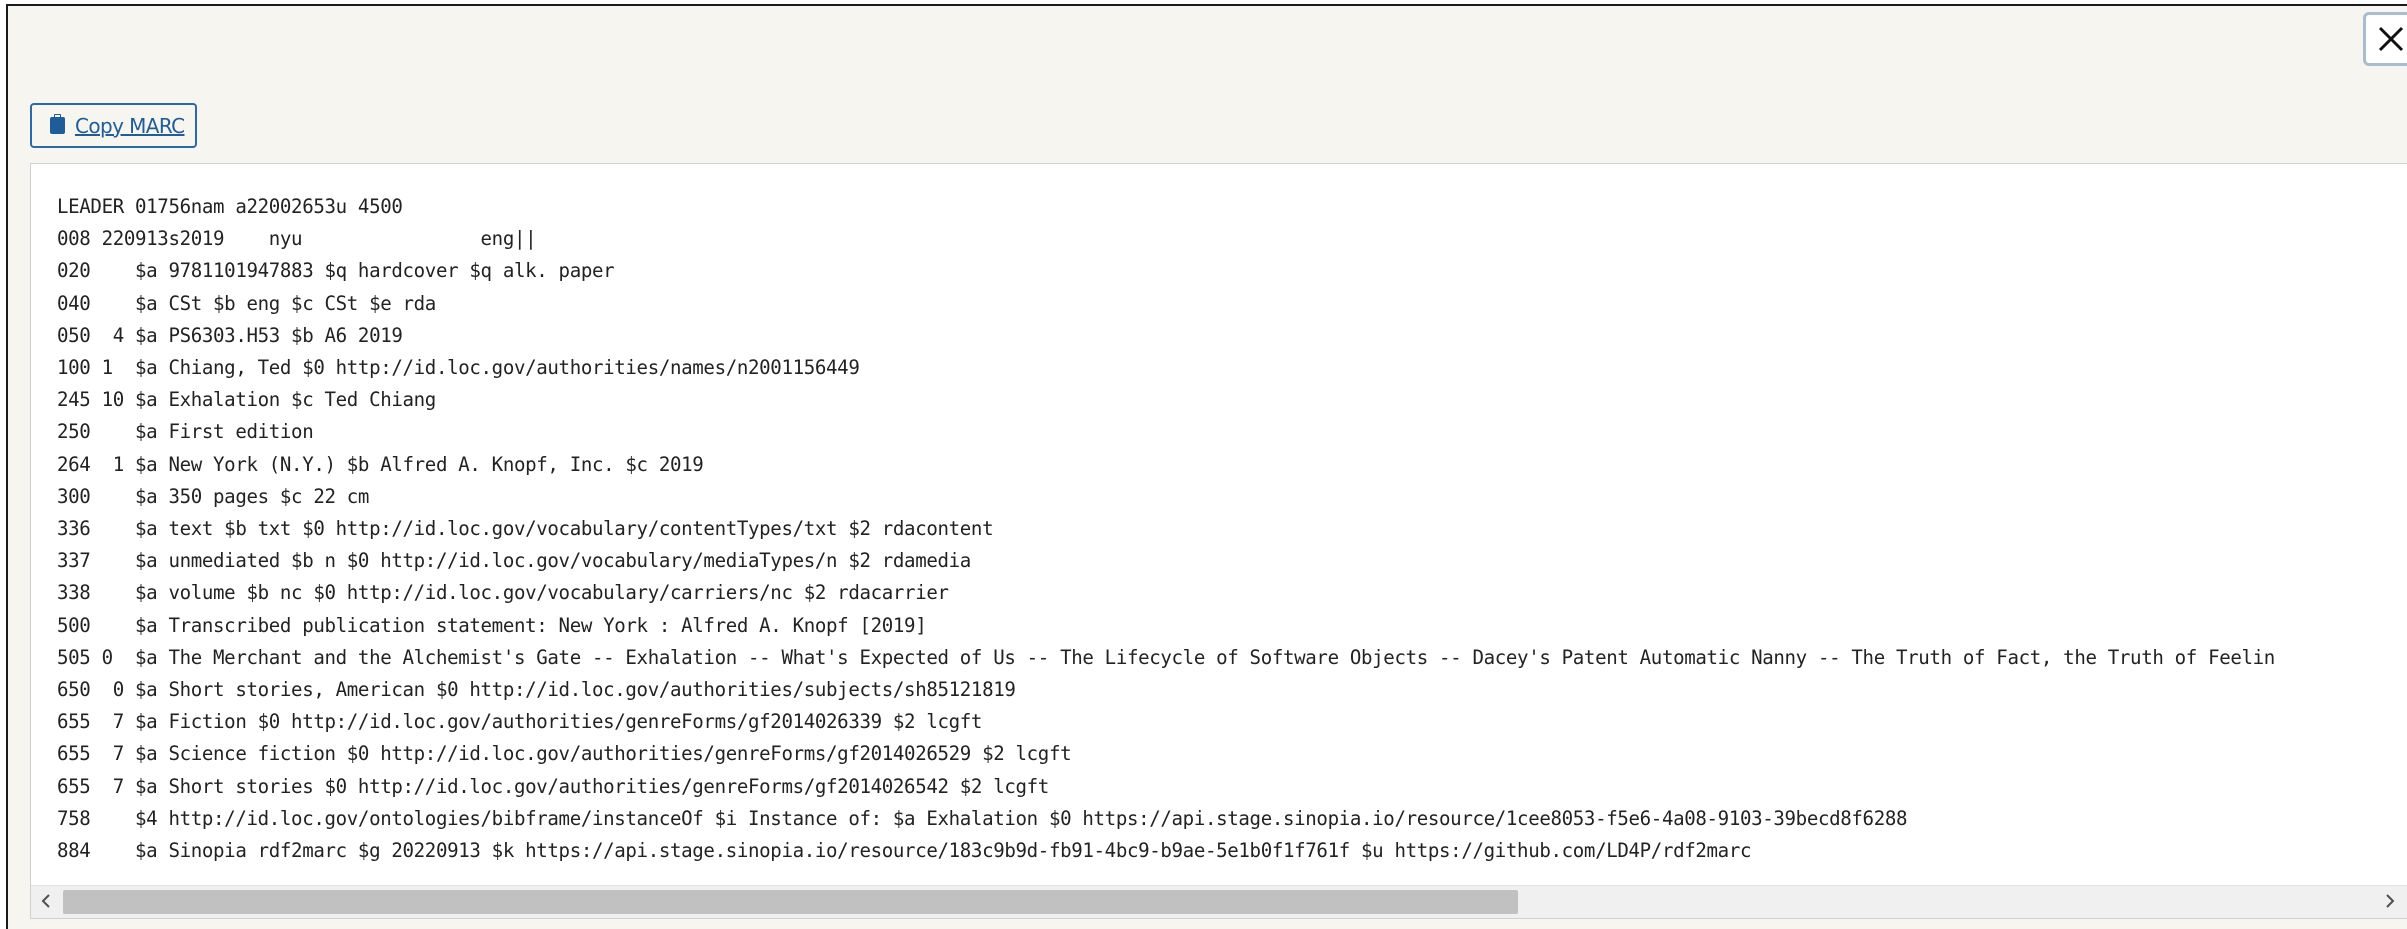 This screenshot has width=2407, height=929. I want to click on scroll-right-button, so click(2390, 902).